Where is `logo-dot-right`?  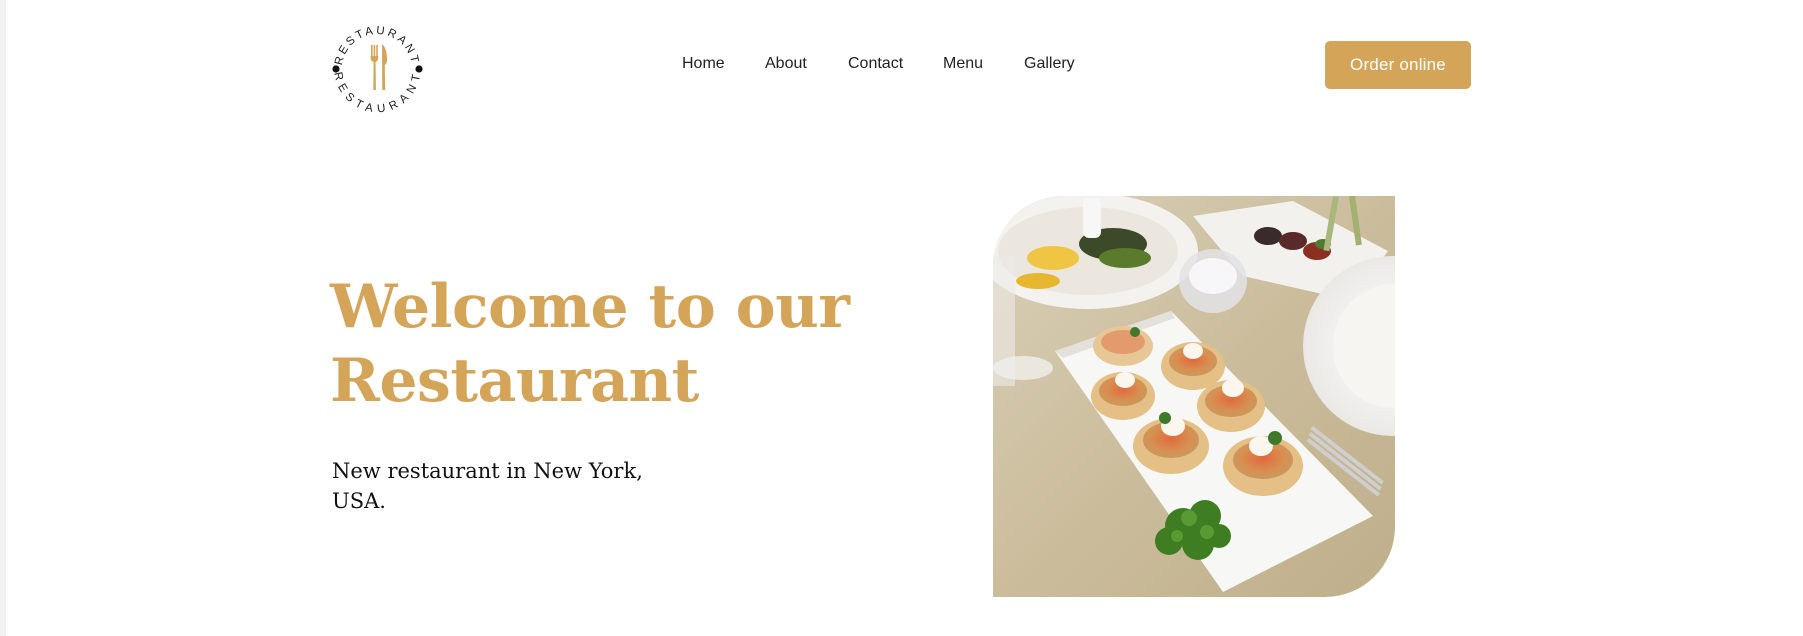 logo-dot-right is located at coordinates (419, 69).